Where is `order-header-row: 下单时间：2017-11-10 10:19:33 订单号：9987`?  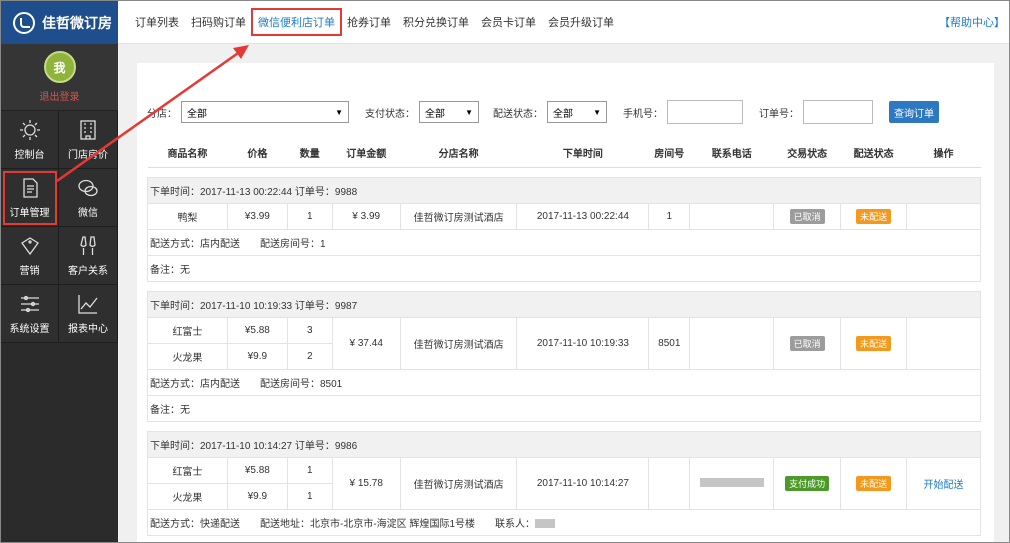
order-header-row: 下单时间：2017-11-10 10:19:33 订单号：9987 is located at coordinates (564, 304).